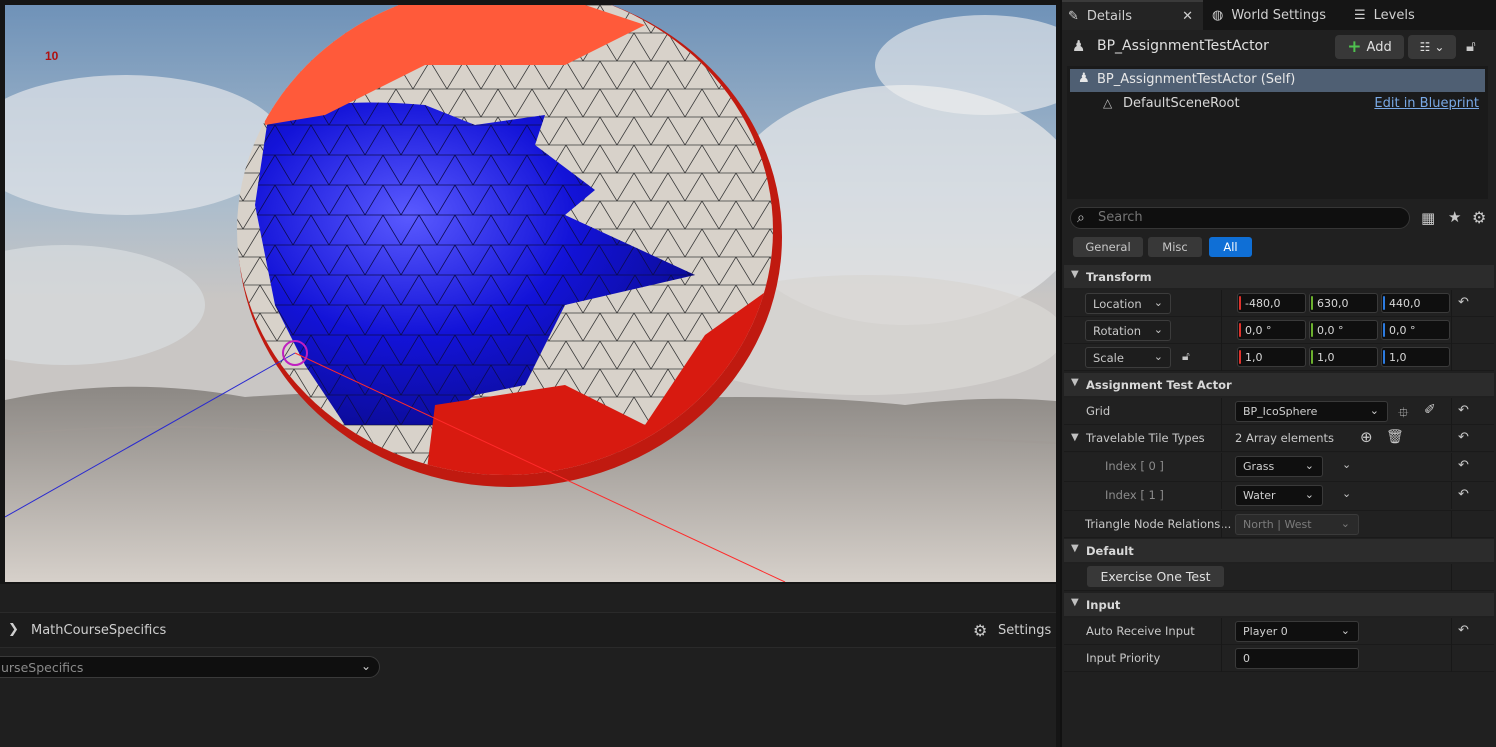  I want to click on filter-general: General, so click(1108, 247).